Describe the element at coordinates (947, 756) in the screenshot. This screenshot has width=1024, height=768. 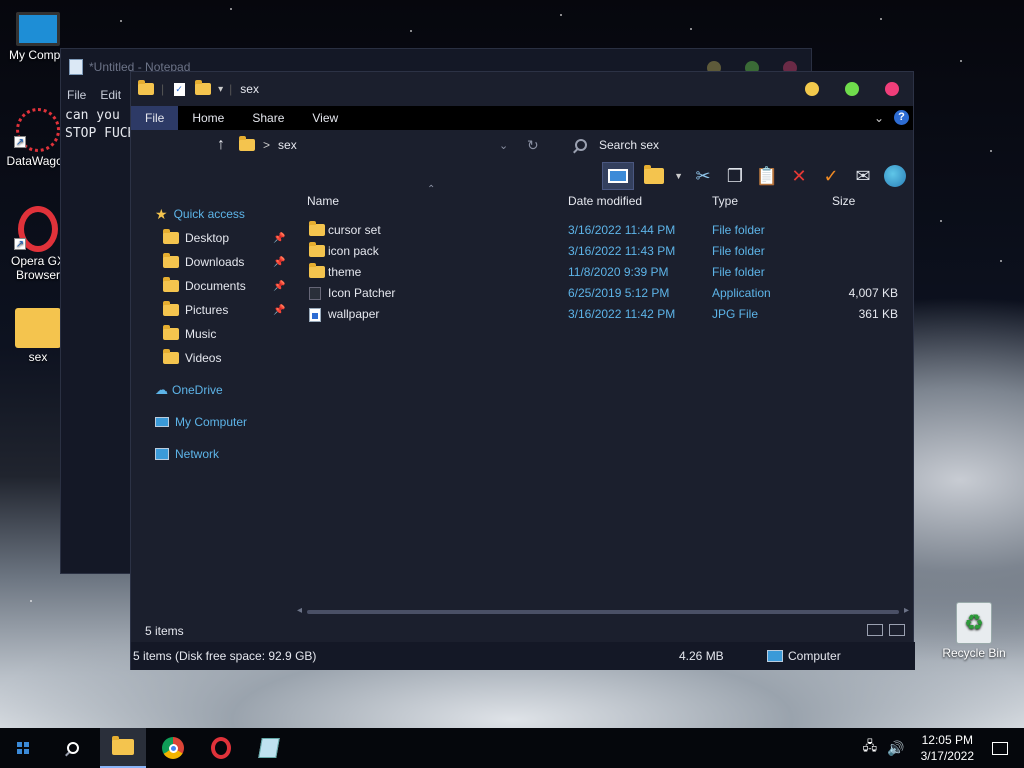
I see `clock-date: 3/17/2022` at that location.